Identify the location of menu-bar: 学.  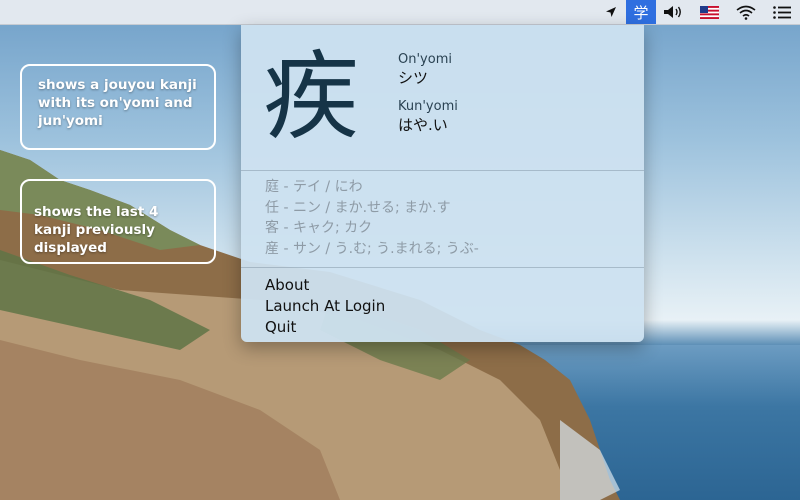
(400, 12).